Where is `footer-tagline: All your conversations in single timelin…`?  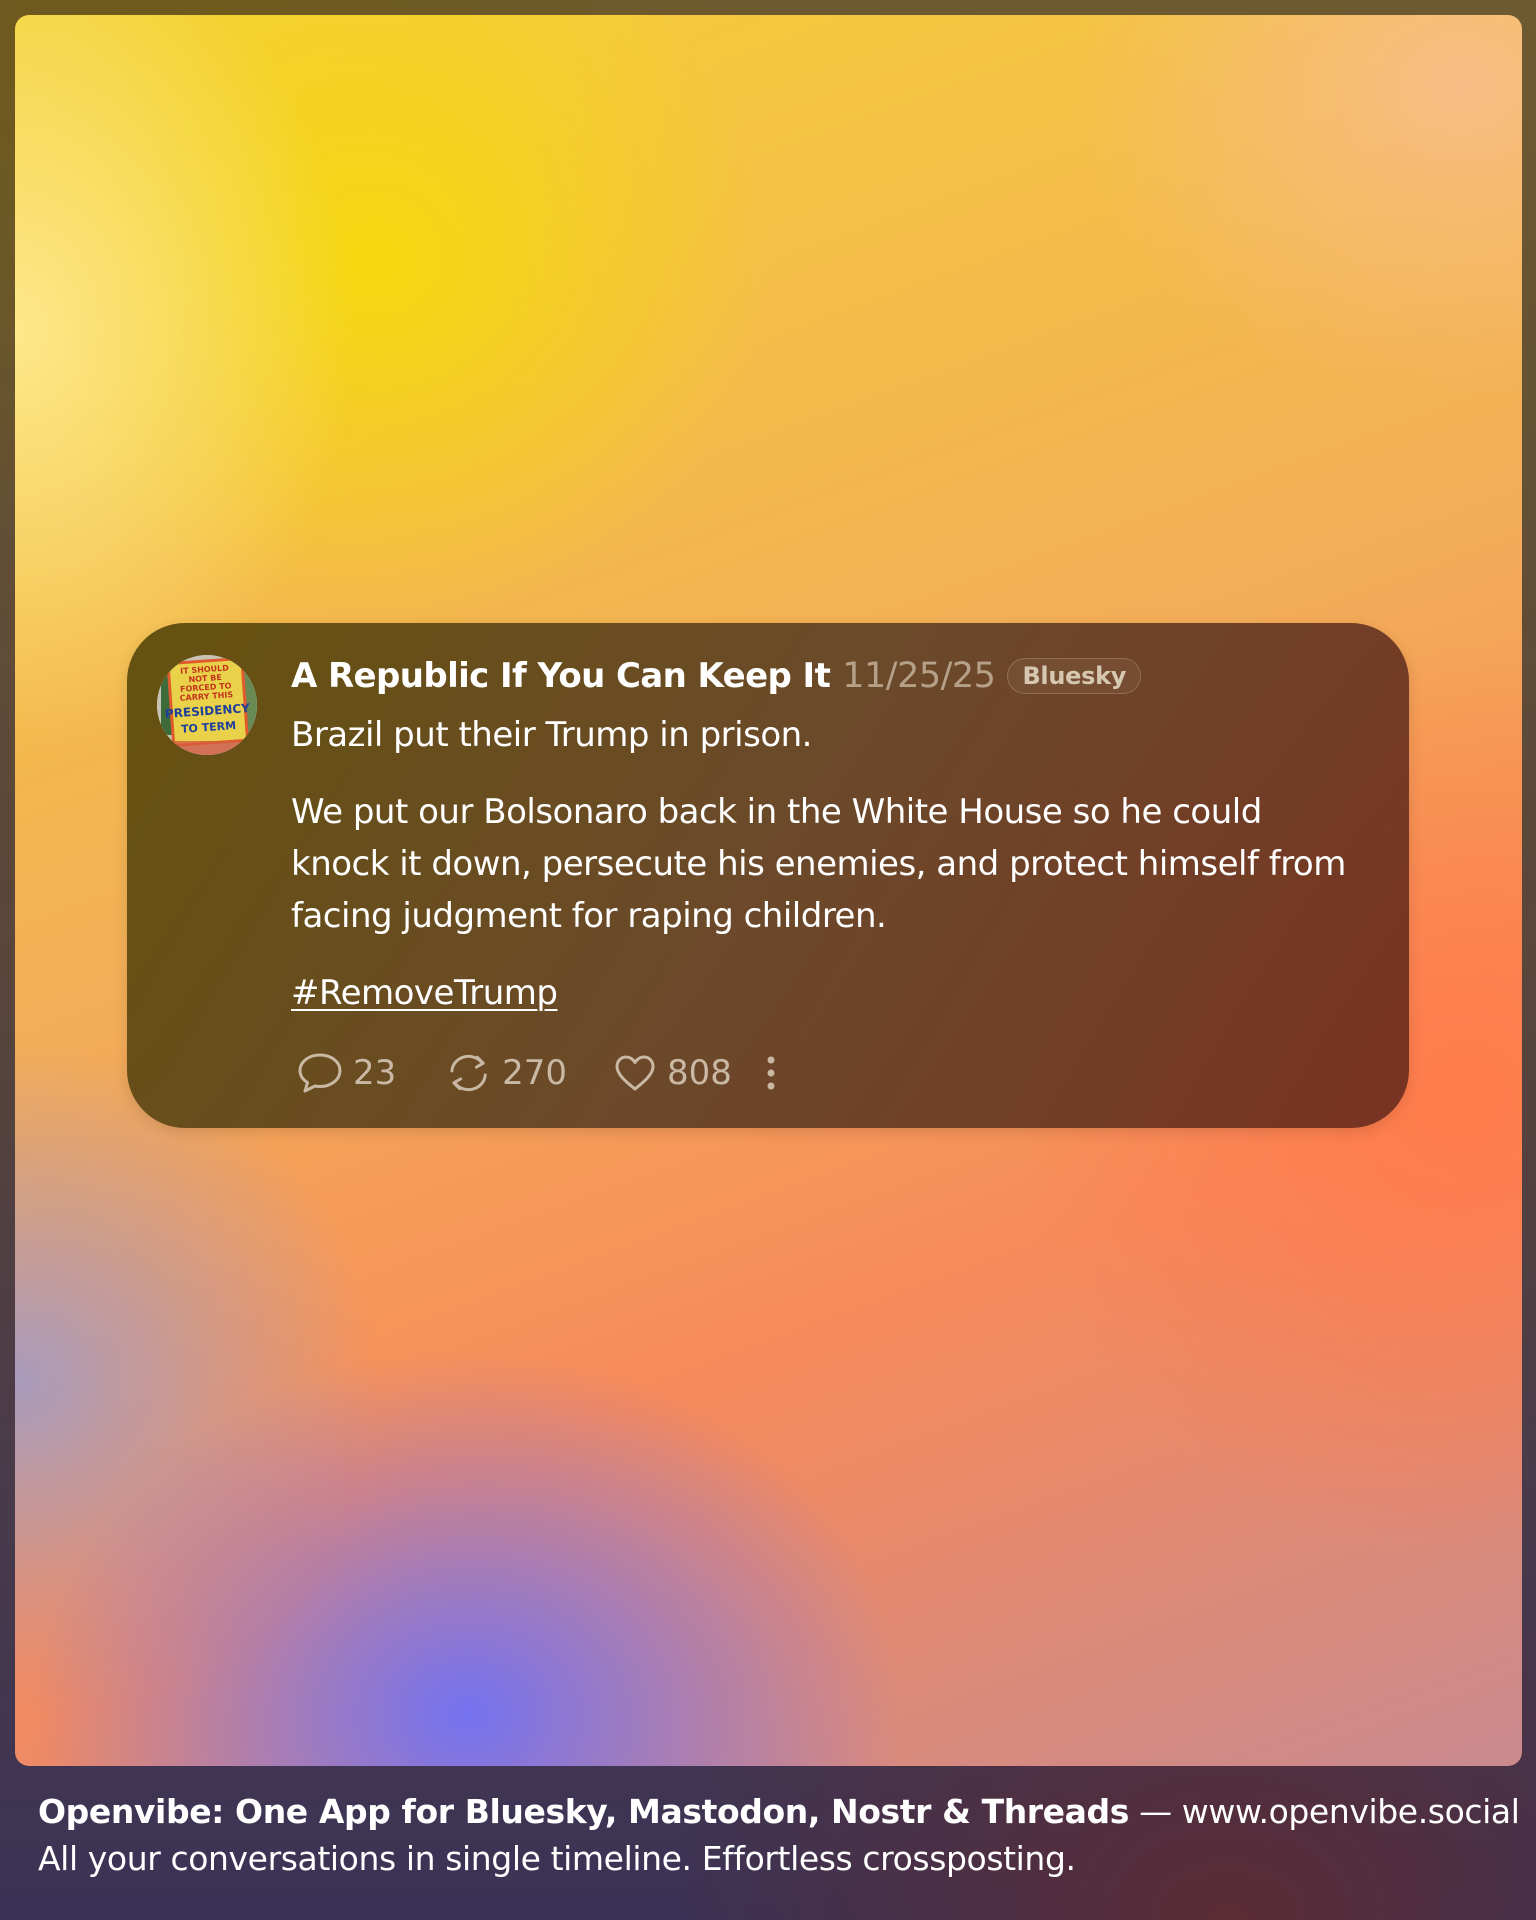
footer-tagline: All your conversations in single timelin… is located at coordinates (557, 1858).